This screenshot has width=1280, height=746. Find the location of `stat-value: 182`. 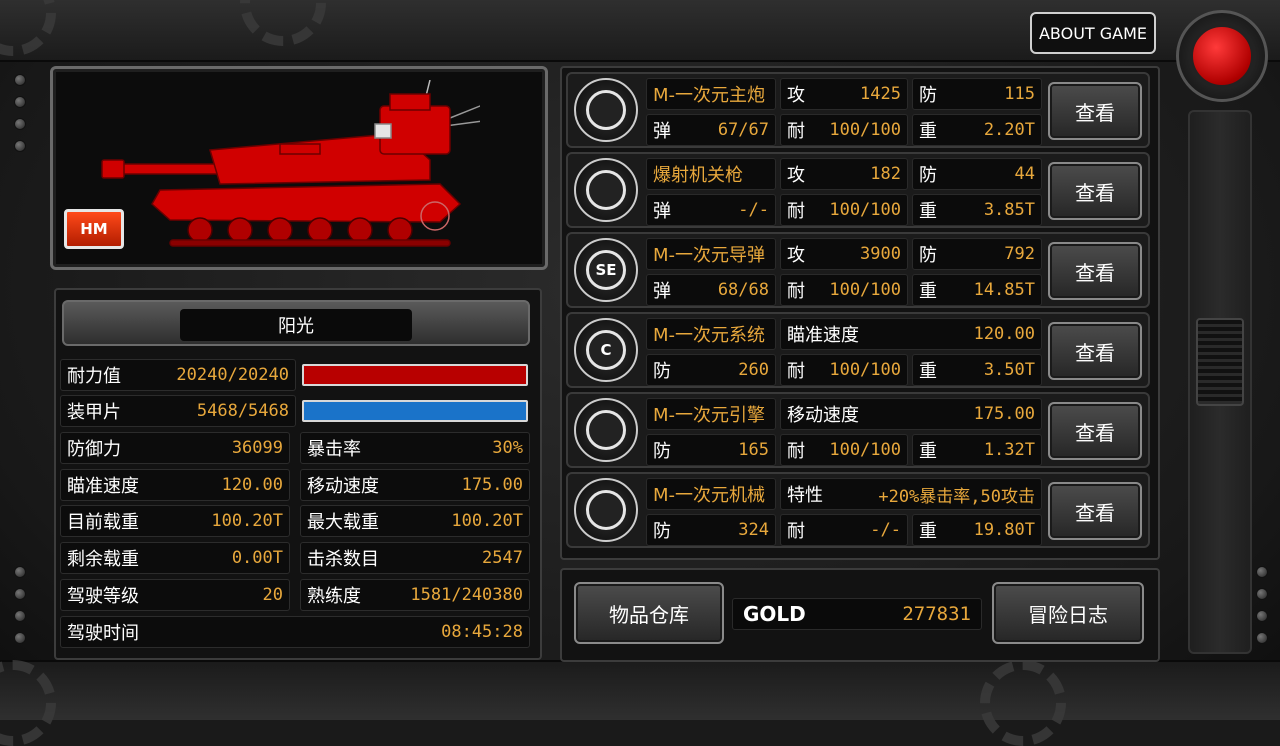

stat-value: 182 is located at coordinates (885, 174).